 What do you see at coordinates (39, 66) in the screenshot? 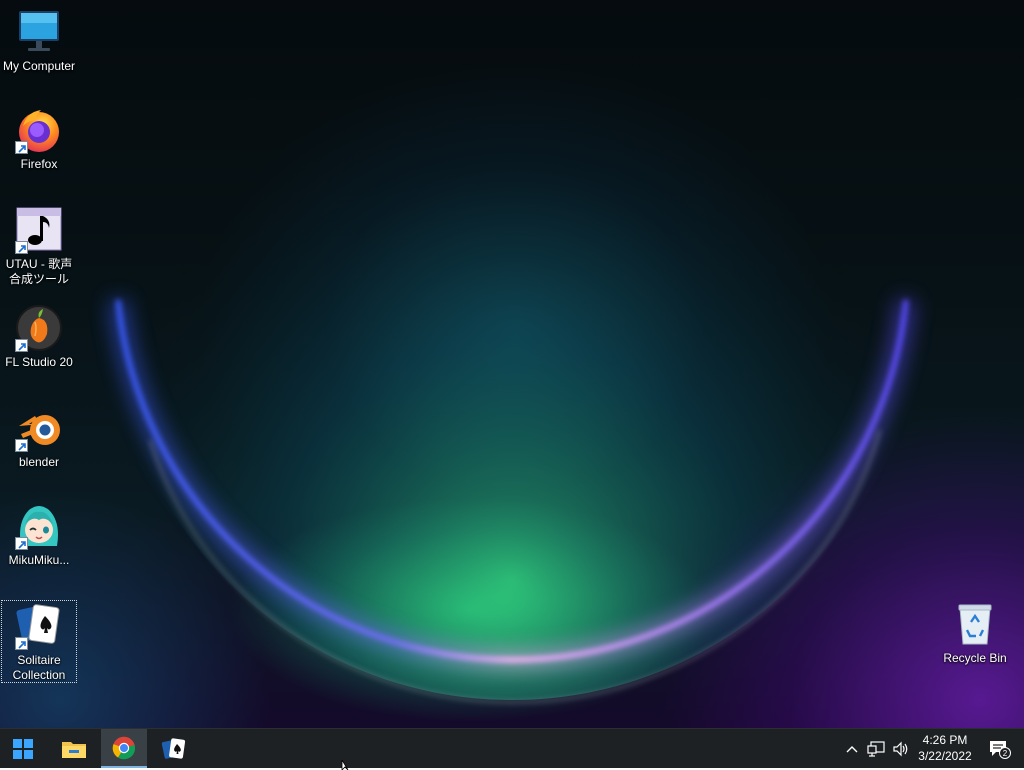
I see `desktop-icon-label: My Computer` at bounding box center [39, 66].